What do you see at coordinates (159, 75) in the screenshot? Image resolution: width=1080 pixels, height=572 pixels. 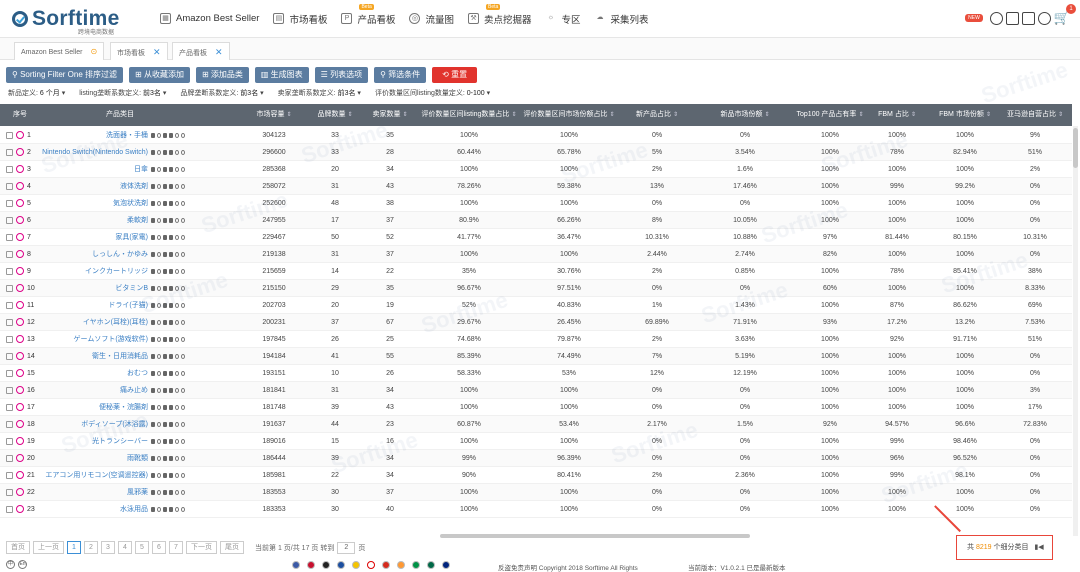 I see `add-from-favorites-button: ⊞ 从收藏添加` at bounding box center [159, 75].